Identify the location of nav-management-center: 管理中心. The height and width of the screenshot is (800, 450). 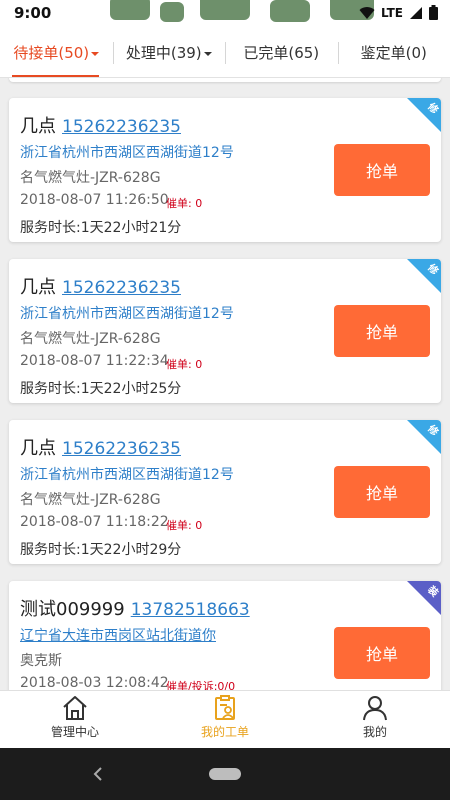
(75, 719).